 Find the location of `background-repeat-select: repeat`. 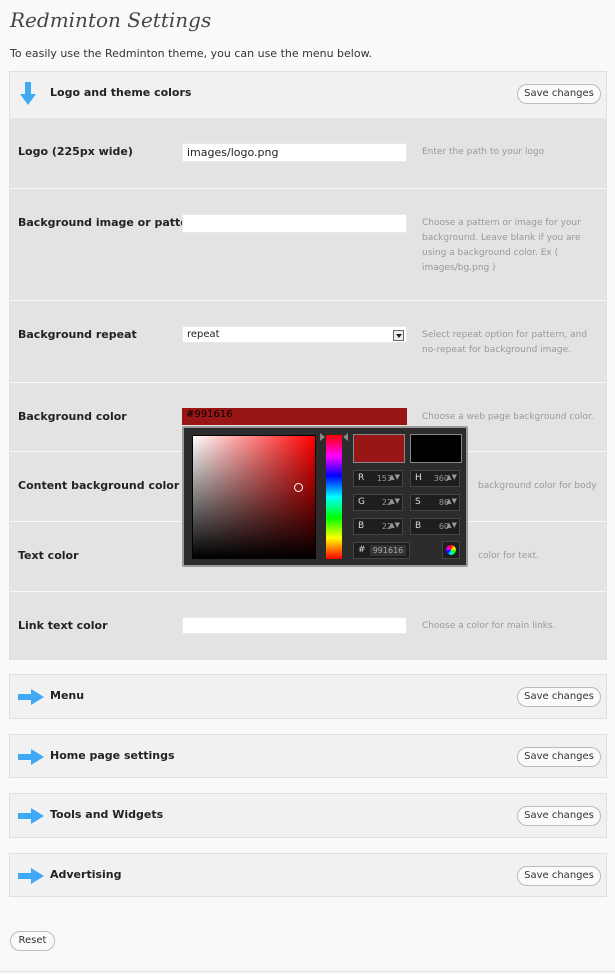

background-repeat-select: repeat is located at coordinates (294, 334).